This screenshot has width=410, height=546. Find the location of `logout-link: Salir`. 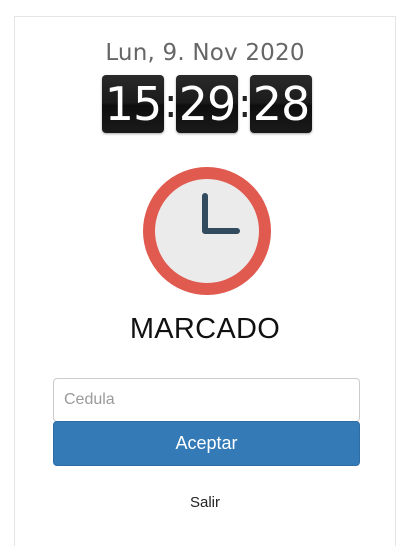

logout-link: Salir is located at coordinates (205, 502).